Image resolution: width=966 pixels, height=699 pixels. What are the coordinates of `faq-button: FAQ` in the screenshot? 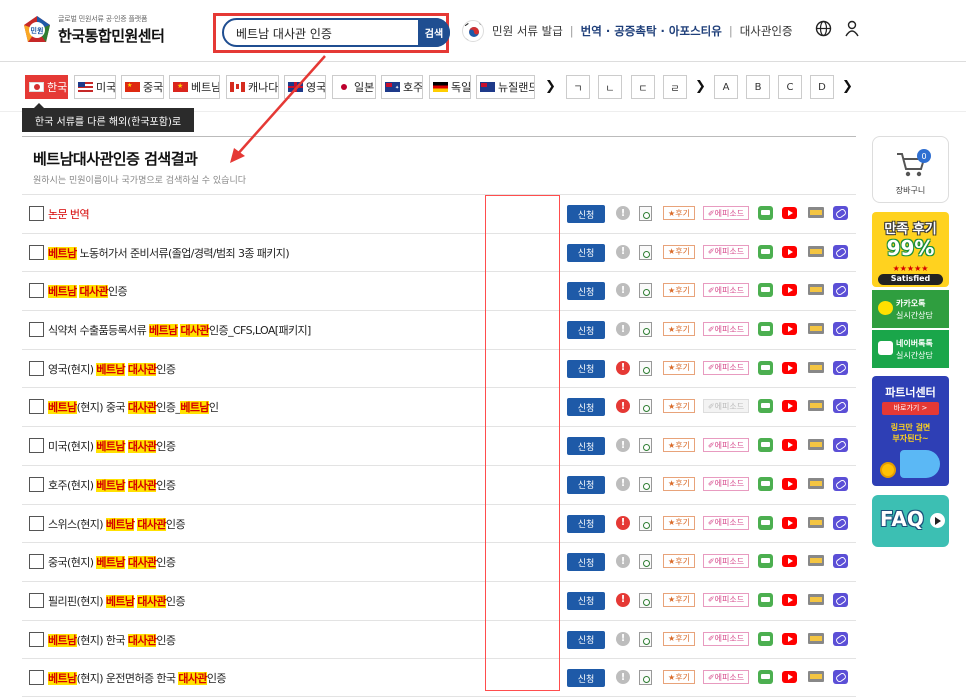 It's located at (910, 521).